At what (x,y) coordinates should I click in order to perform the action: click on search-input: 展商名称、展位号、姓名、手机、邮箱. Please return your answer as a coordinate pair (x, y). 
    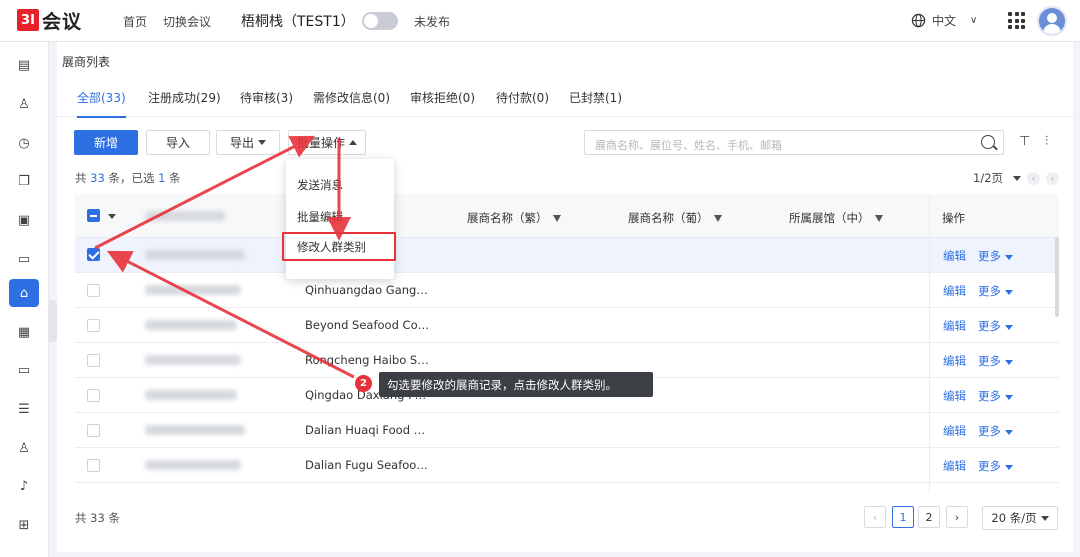
    Looking at the image, I should click on (794, 142).